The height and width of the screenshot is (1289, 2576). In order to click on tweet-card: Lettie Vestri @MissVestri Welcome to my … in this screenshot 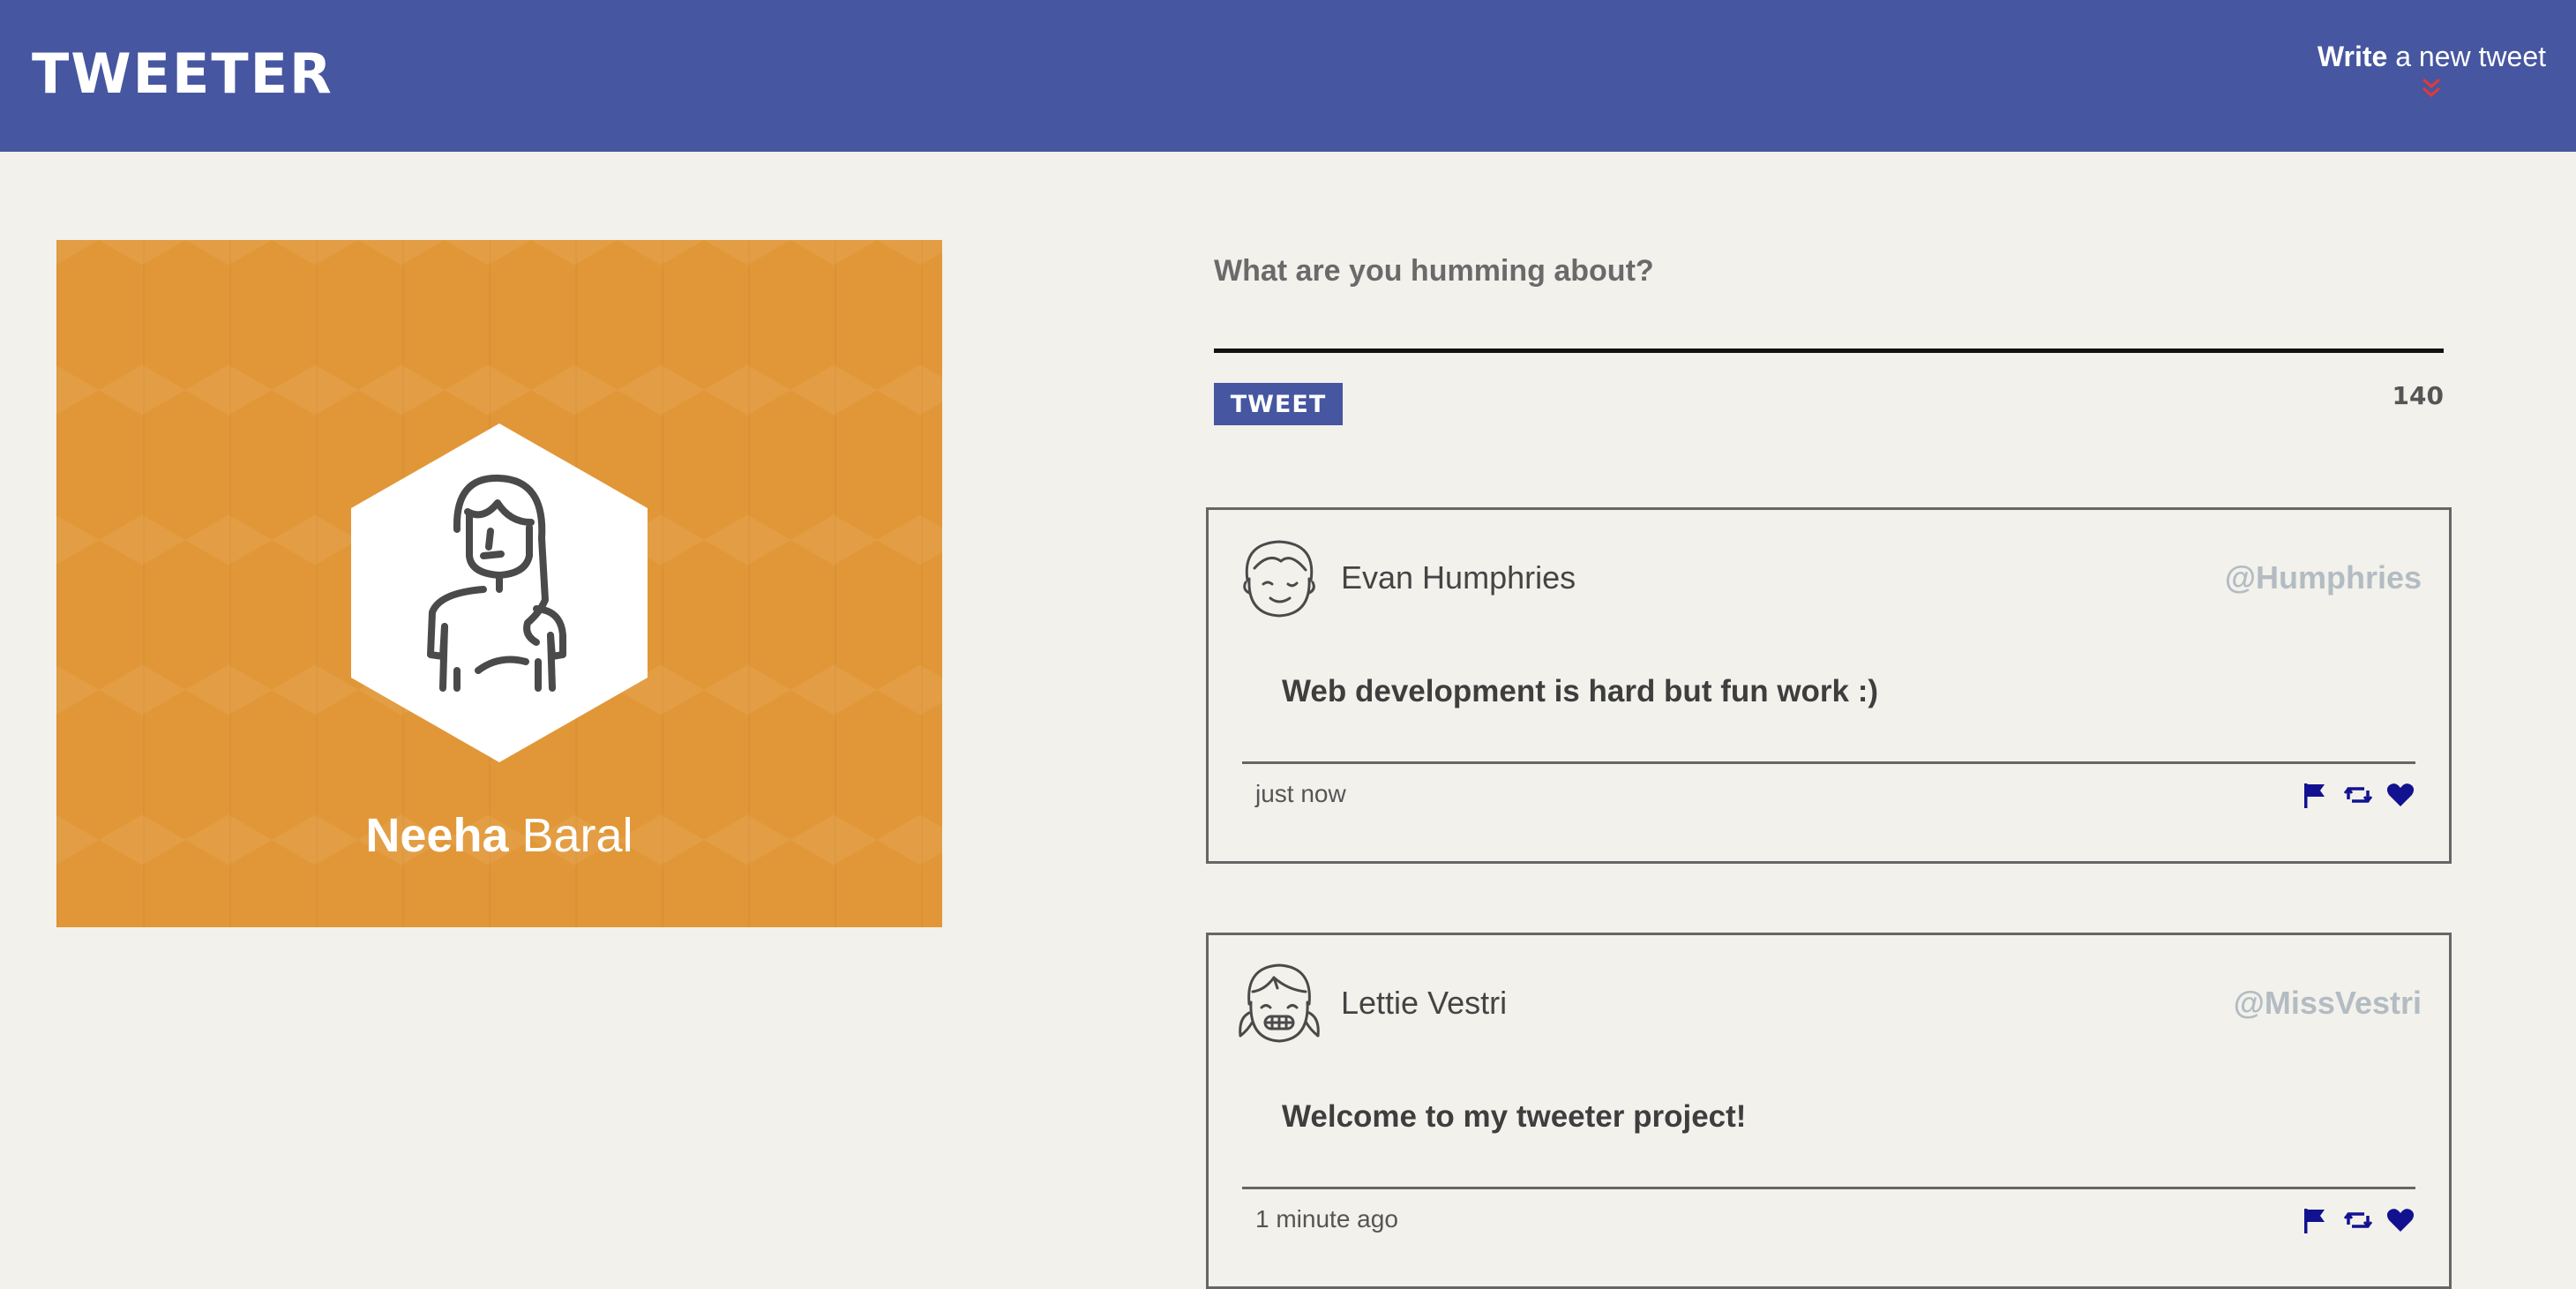, I will do `click(1829, 1111)`.